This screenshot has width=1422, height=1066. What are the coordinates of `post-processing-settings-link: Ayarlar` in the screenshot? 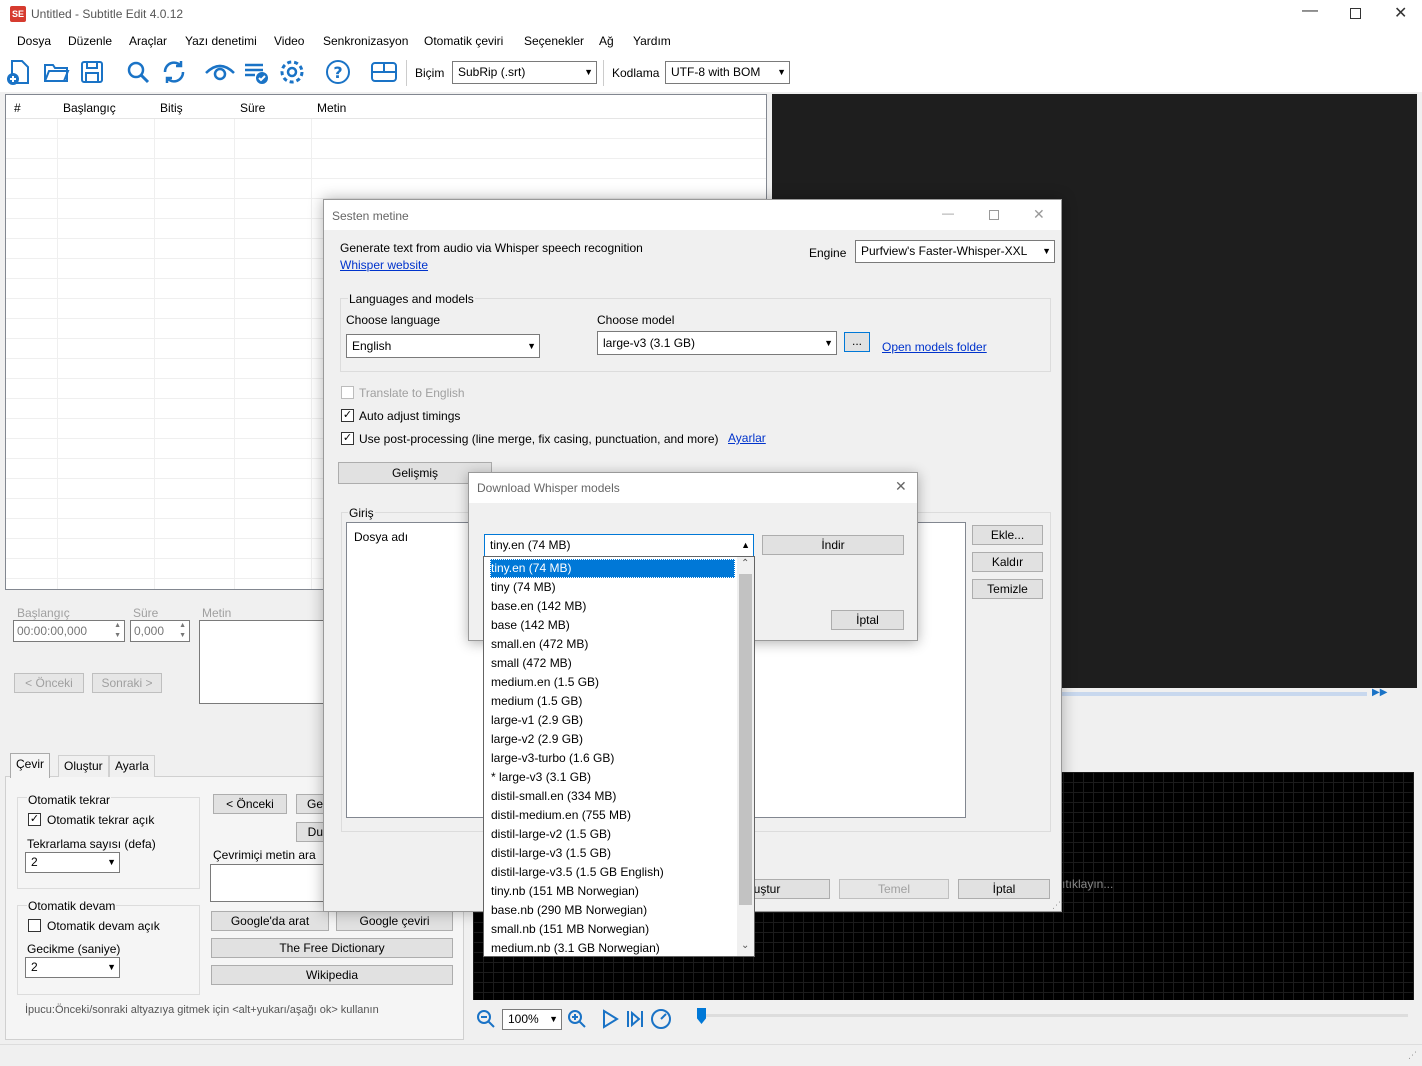 It's located at (747, 438).